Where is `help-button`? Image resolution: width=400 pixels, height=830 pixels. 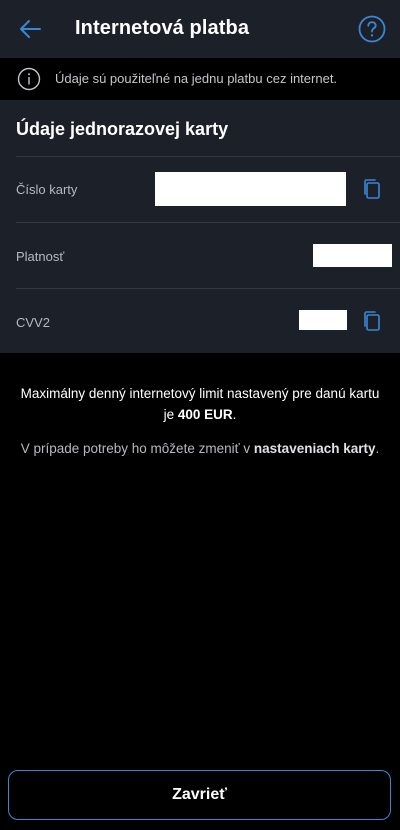
help-button is located at coordinates (372, 29).